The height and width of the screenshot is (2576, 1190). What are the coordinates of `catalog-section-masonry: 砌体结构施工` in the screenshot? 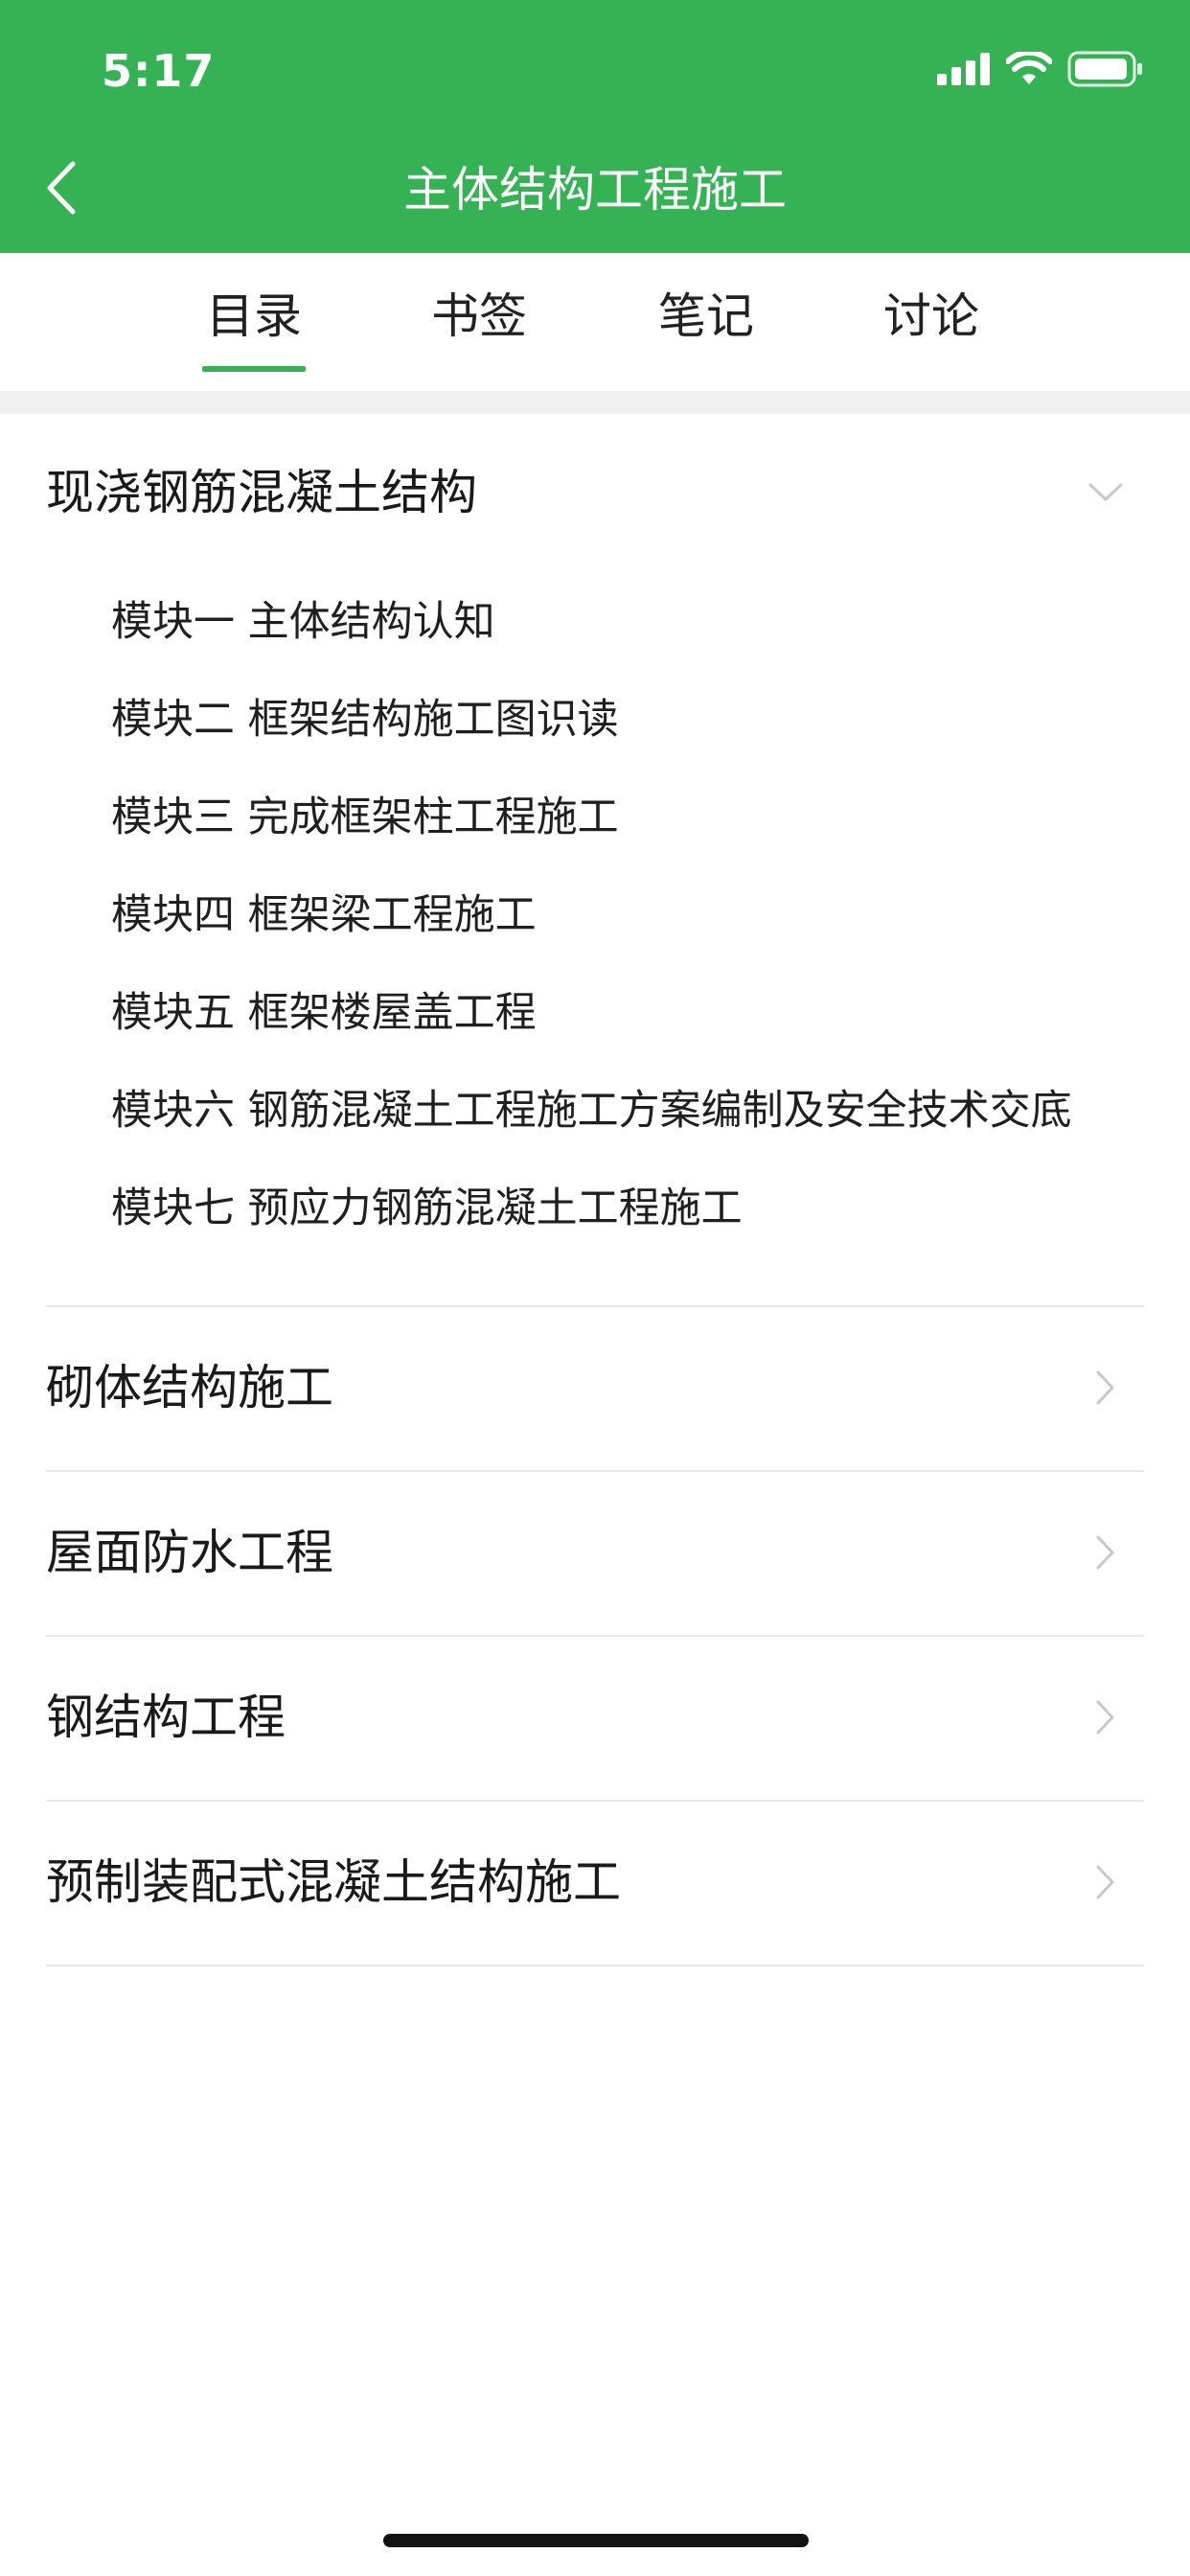 It's located at (595, 1388).